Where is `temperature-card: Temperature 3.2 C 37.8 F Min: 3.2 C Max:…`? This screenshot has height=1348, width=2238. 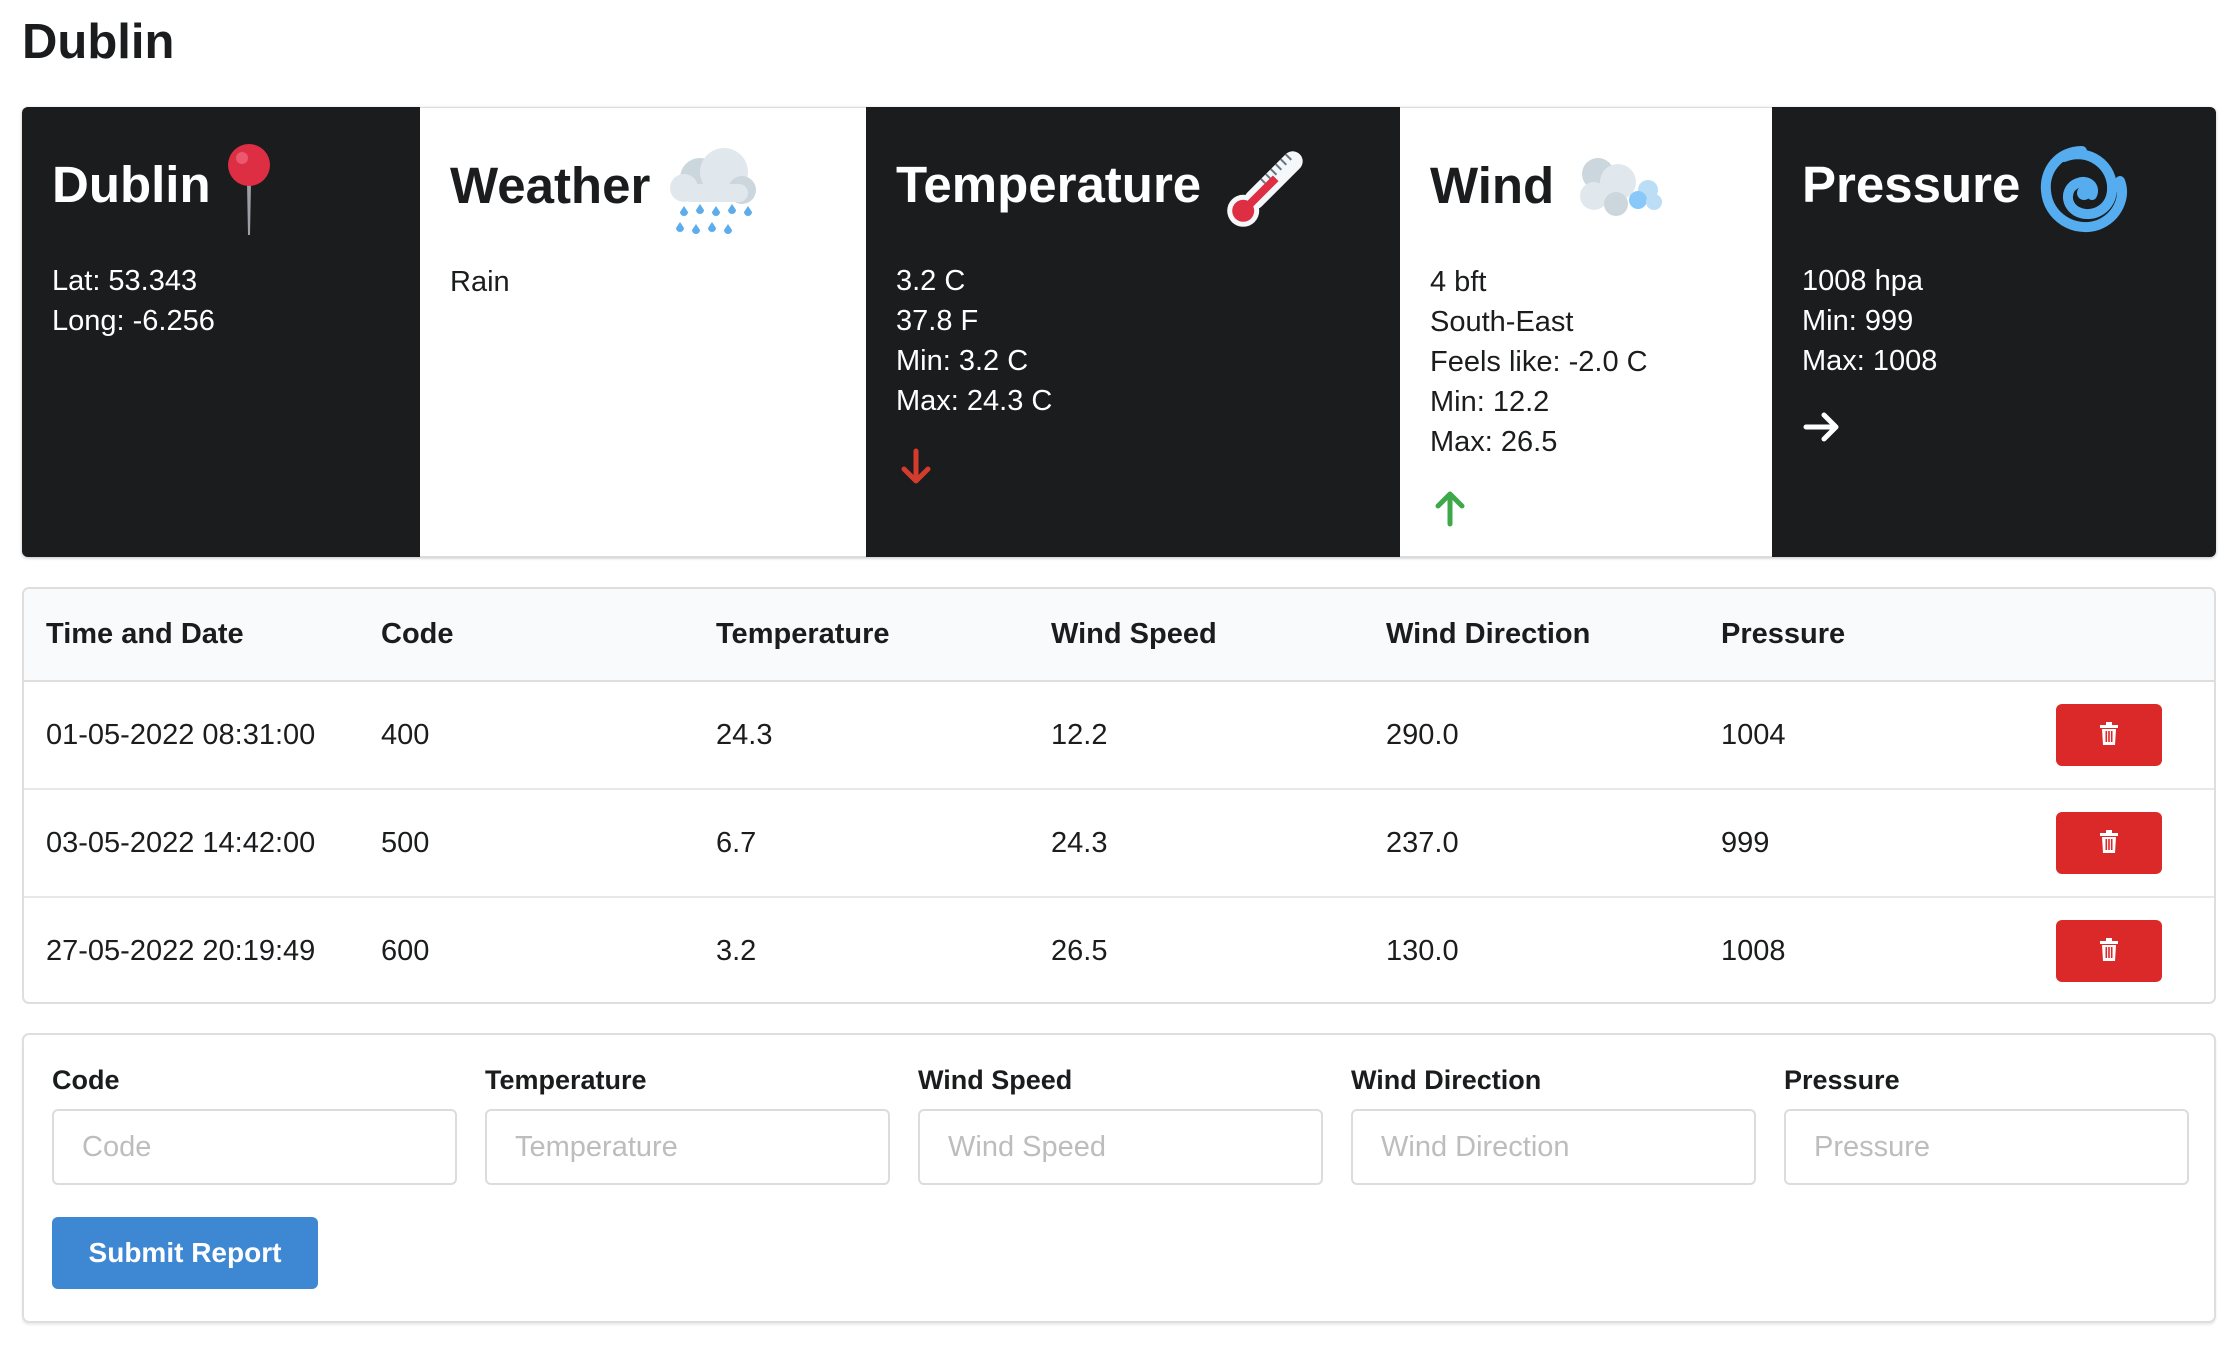
temperature-card: Temperature 3.2 C 37.8 F Min: 3.2 C Max:… is located at coordinates (1133, 332).